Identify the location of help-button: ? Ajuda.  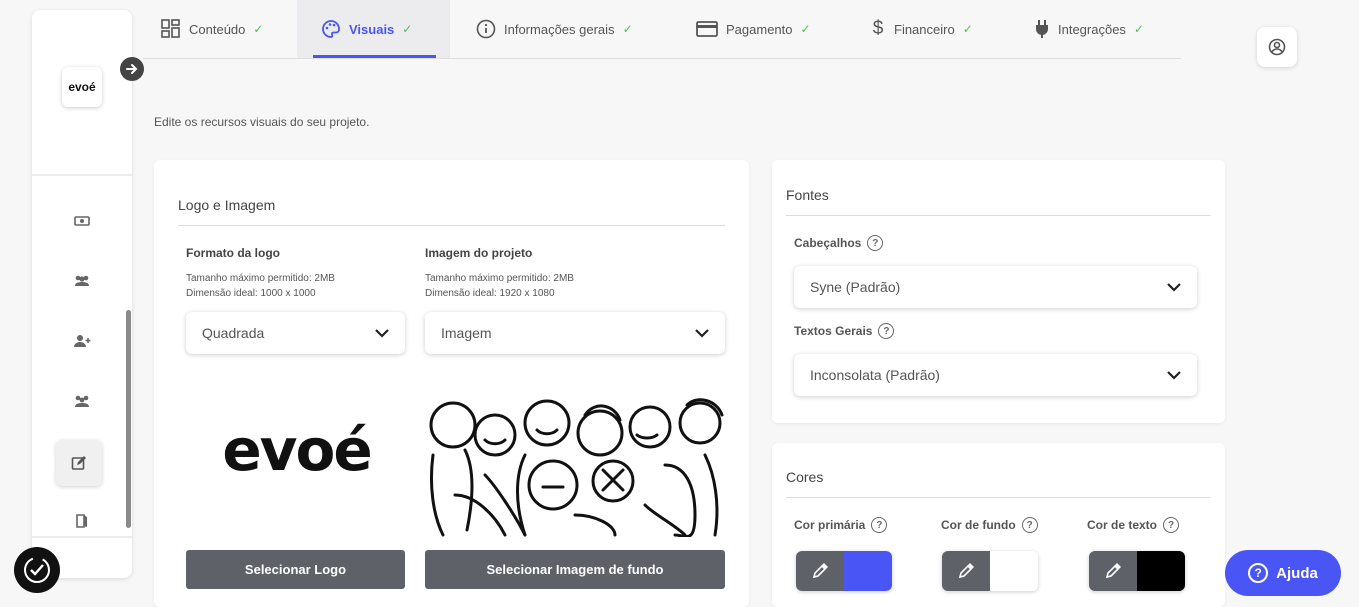
(1283, 573).